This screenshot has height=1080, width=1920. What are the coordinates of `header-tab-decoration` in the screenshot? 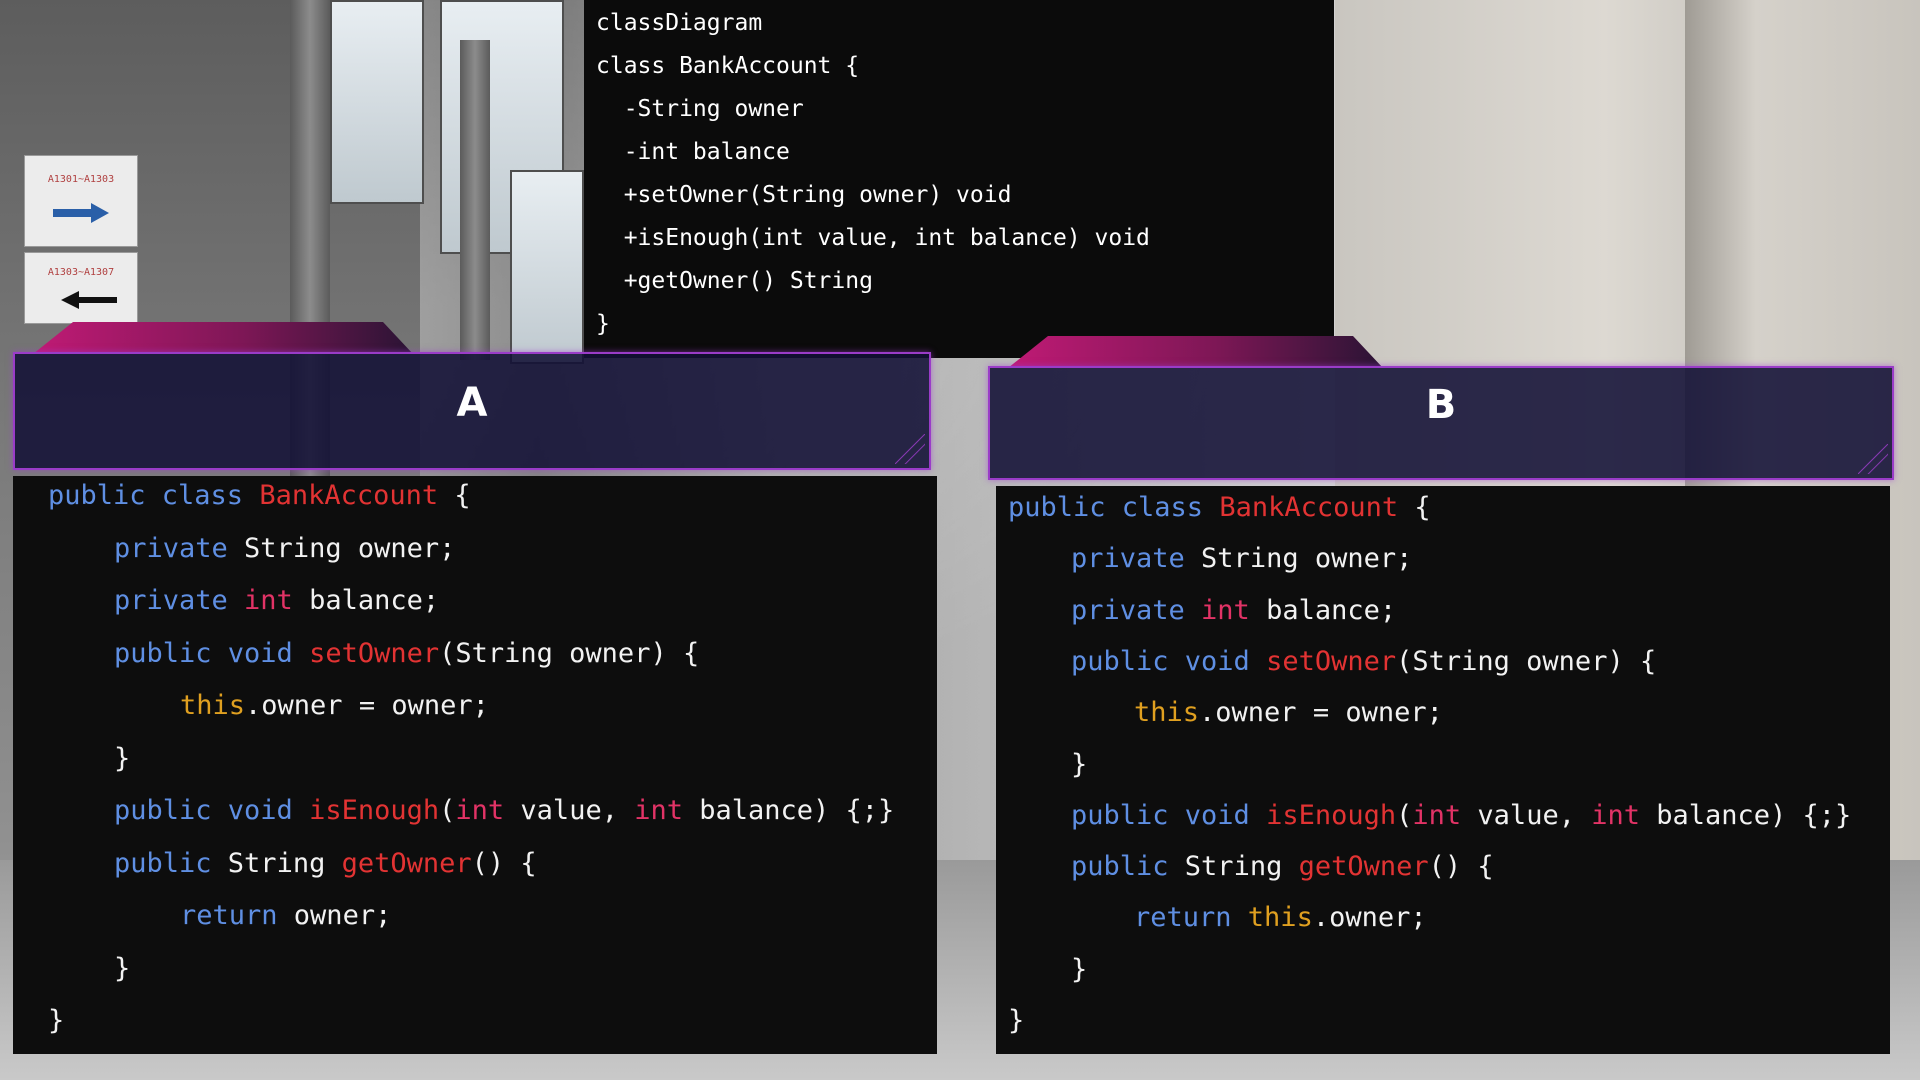 It's located at (1195, 352).